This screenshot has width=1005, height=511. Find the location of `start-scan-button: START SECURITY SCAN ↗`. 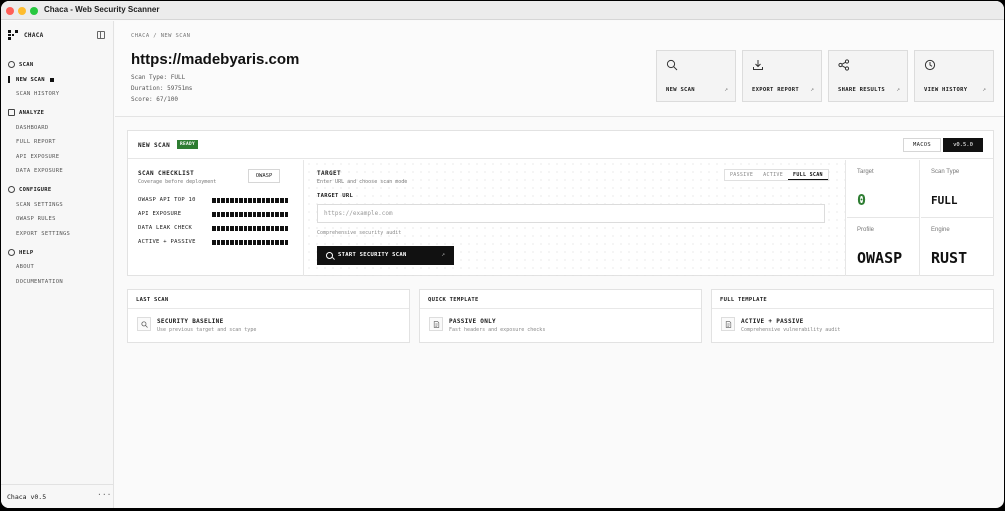

start-scan-button: START SECURITY SCAN ↗ is located at coordinates (385, 255).